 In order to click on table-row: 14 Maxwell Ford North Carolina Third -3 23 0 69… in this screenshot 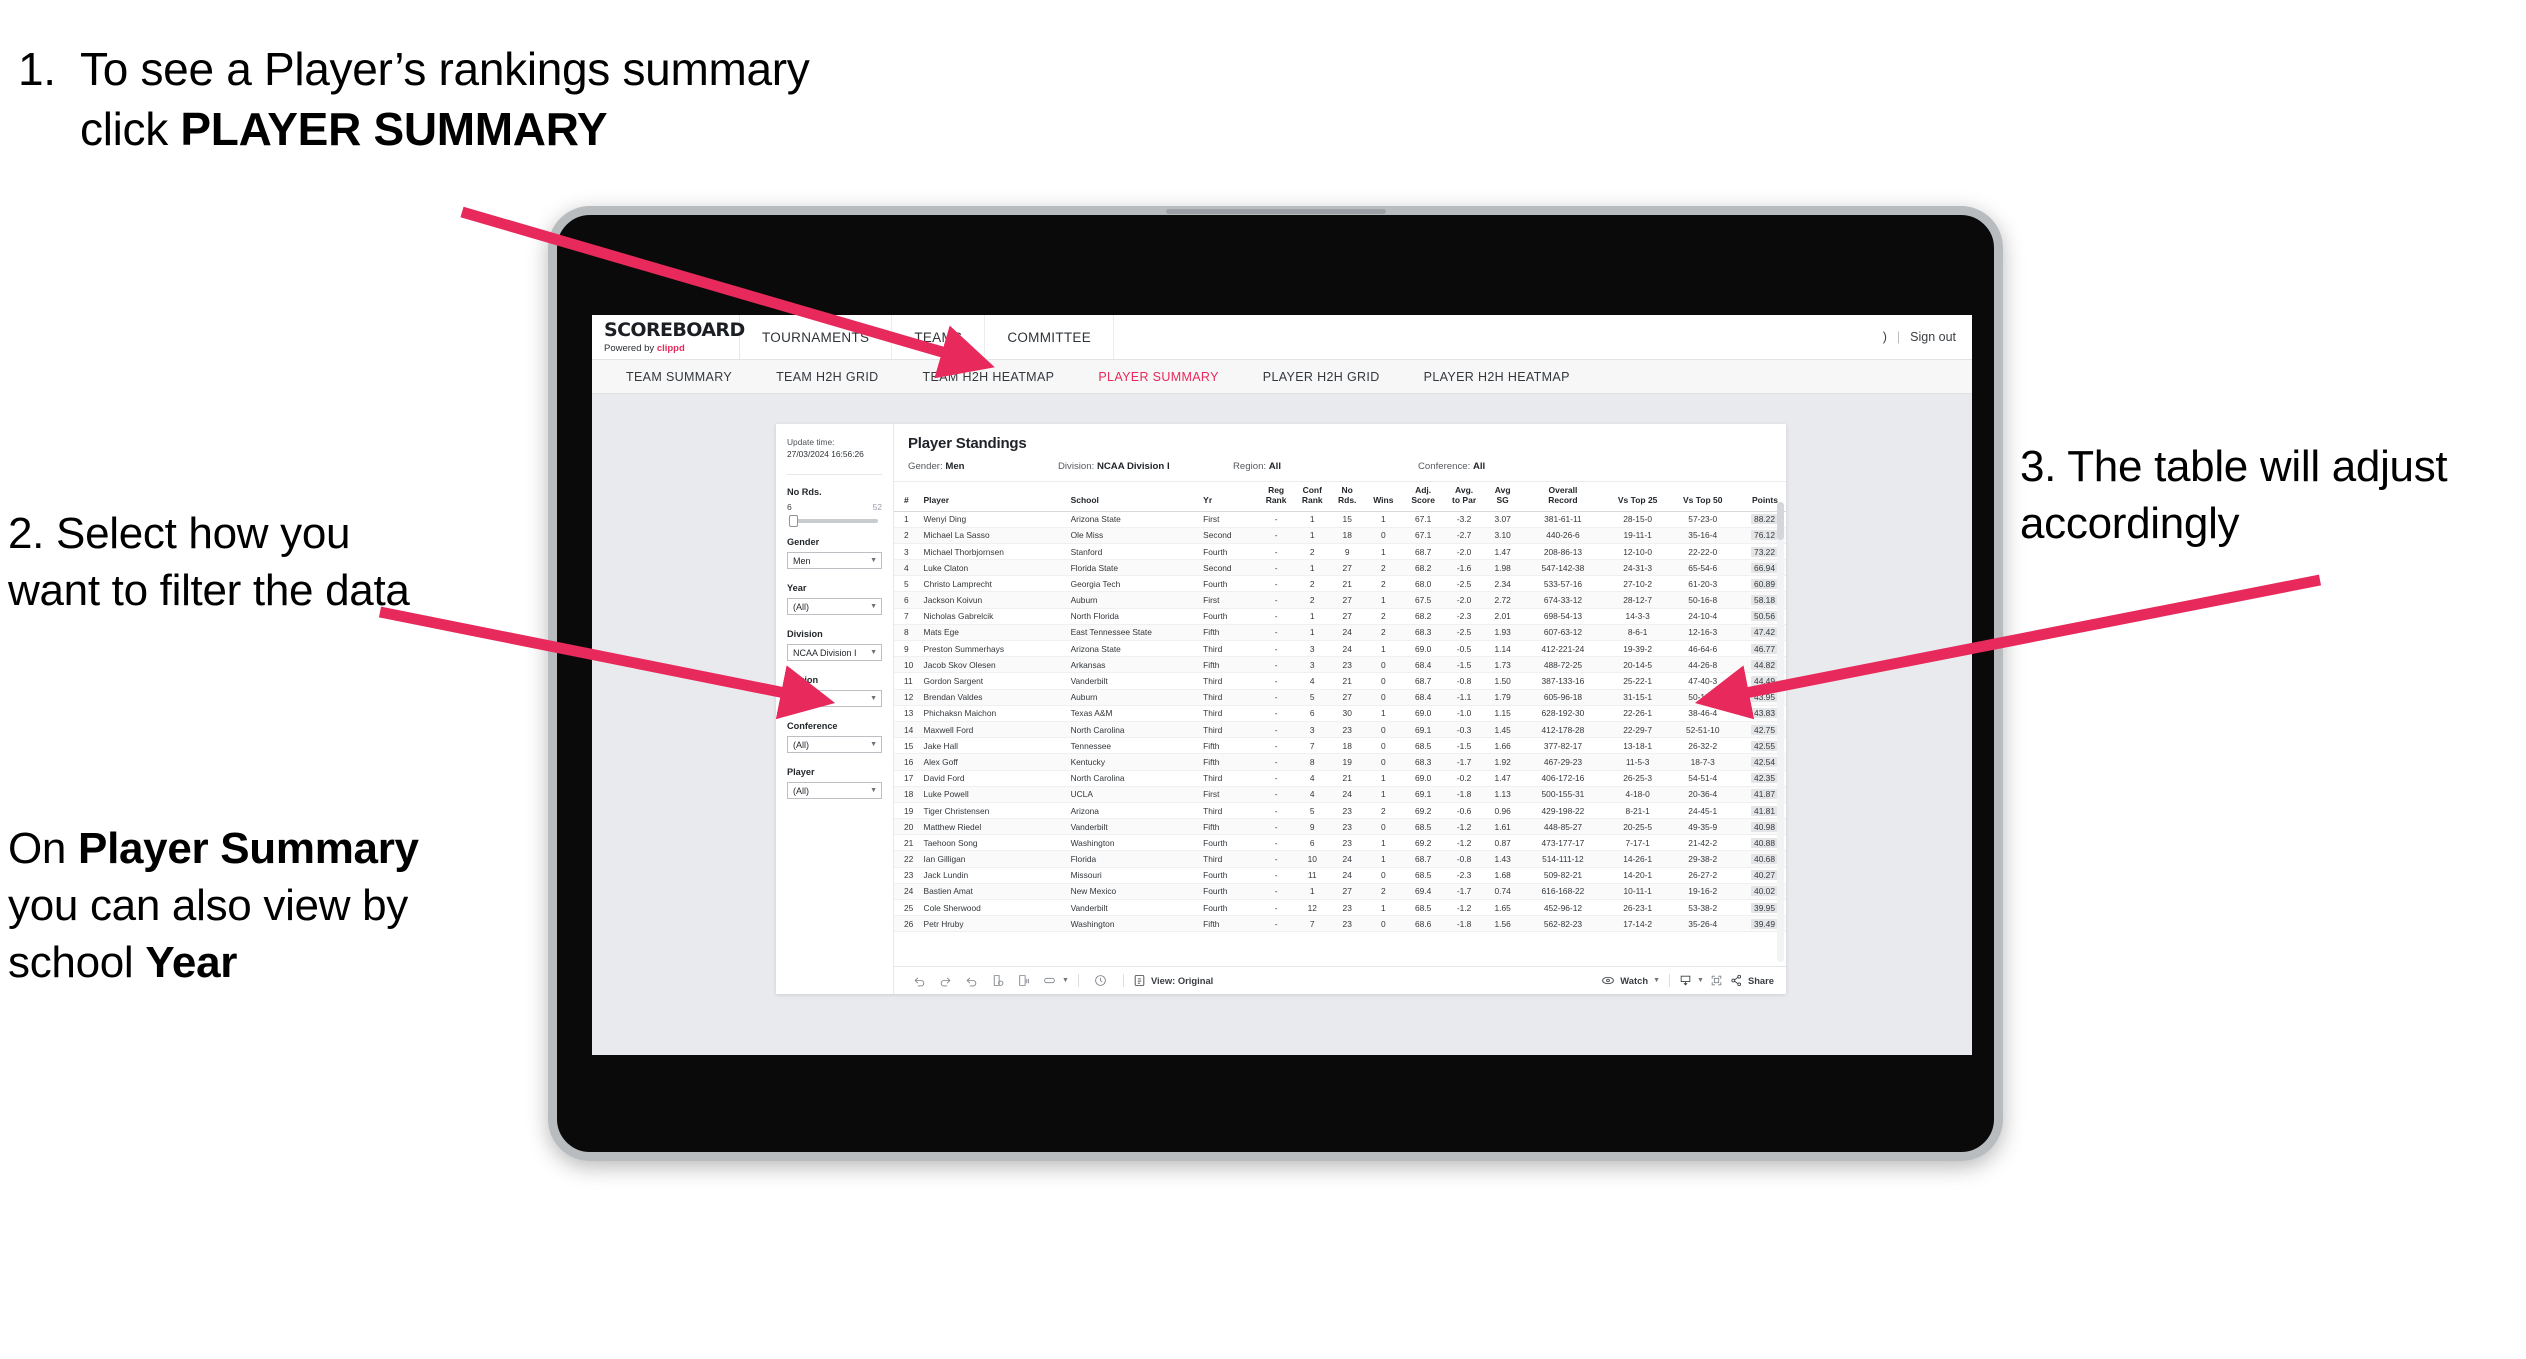, I will do `click(1340, 730)`.